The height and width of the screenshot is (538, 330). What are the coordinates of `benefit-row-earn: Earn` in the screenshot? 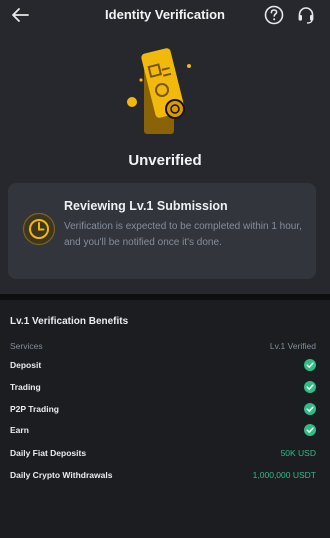 It's located at (165, 432).